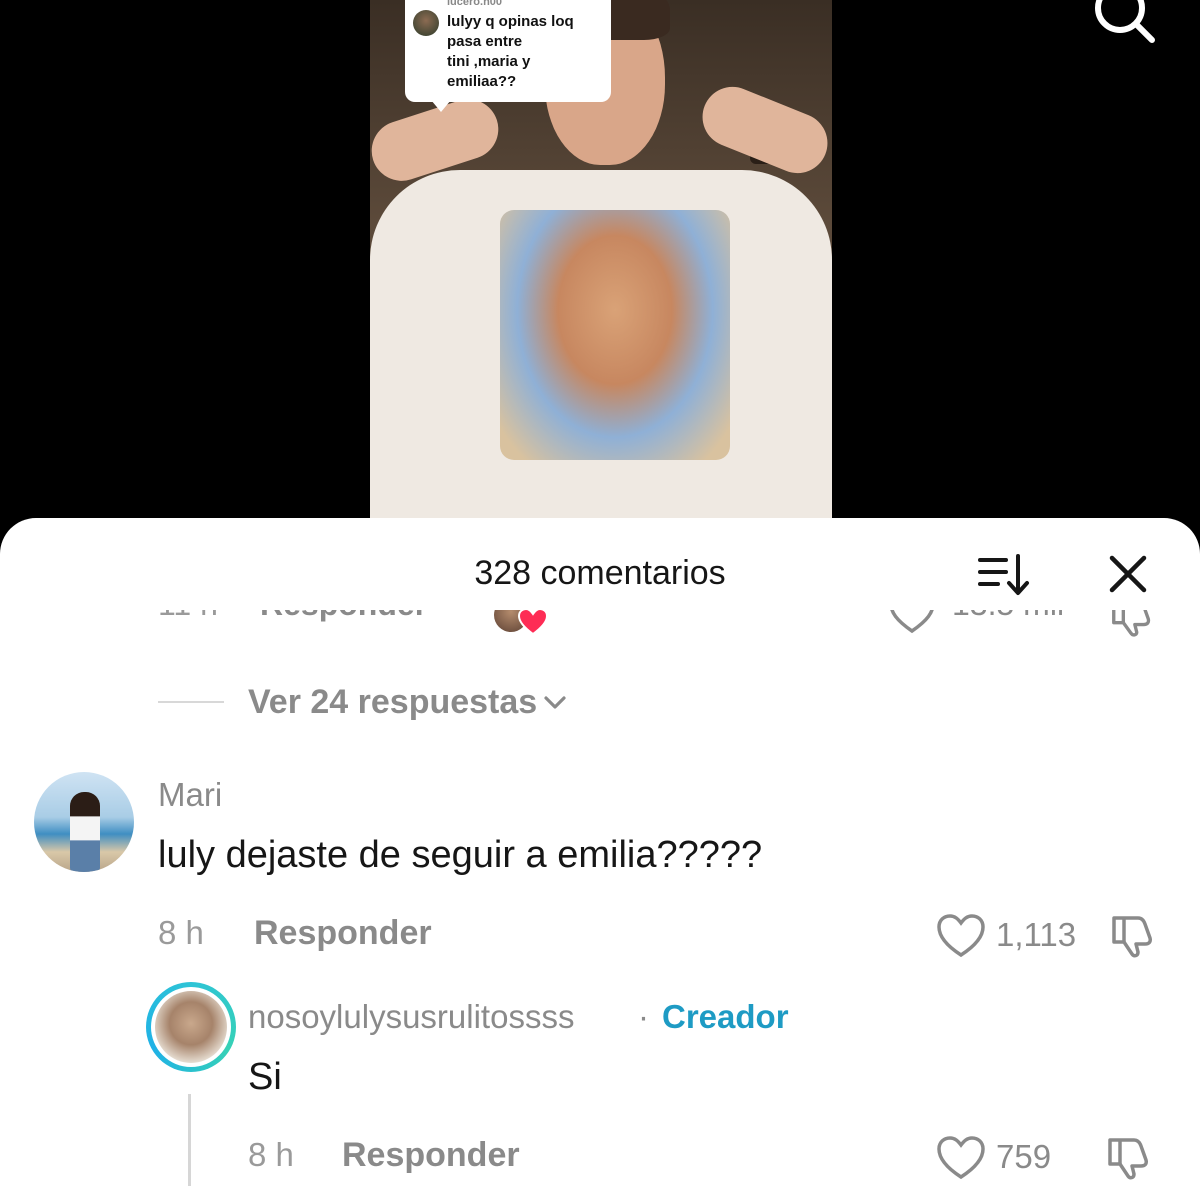 This screenshot has width=1200, height=1200. Describe the element at coordinates (615, 335) in the screenshot. I see `shirt-print` at that location.